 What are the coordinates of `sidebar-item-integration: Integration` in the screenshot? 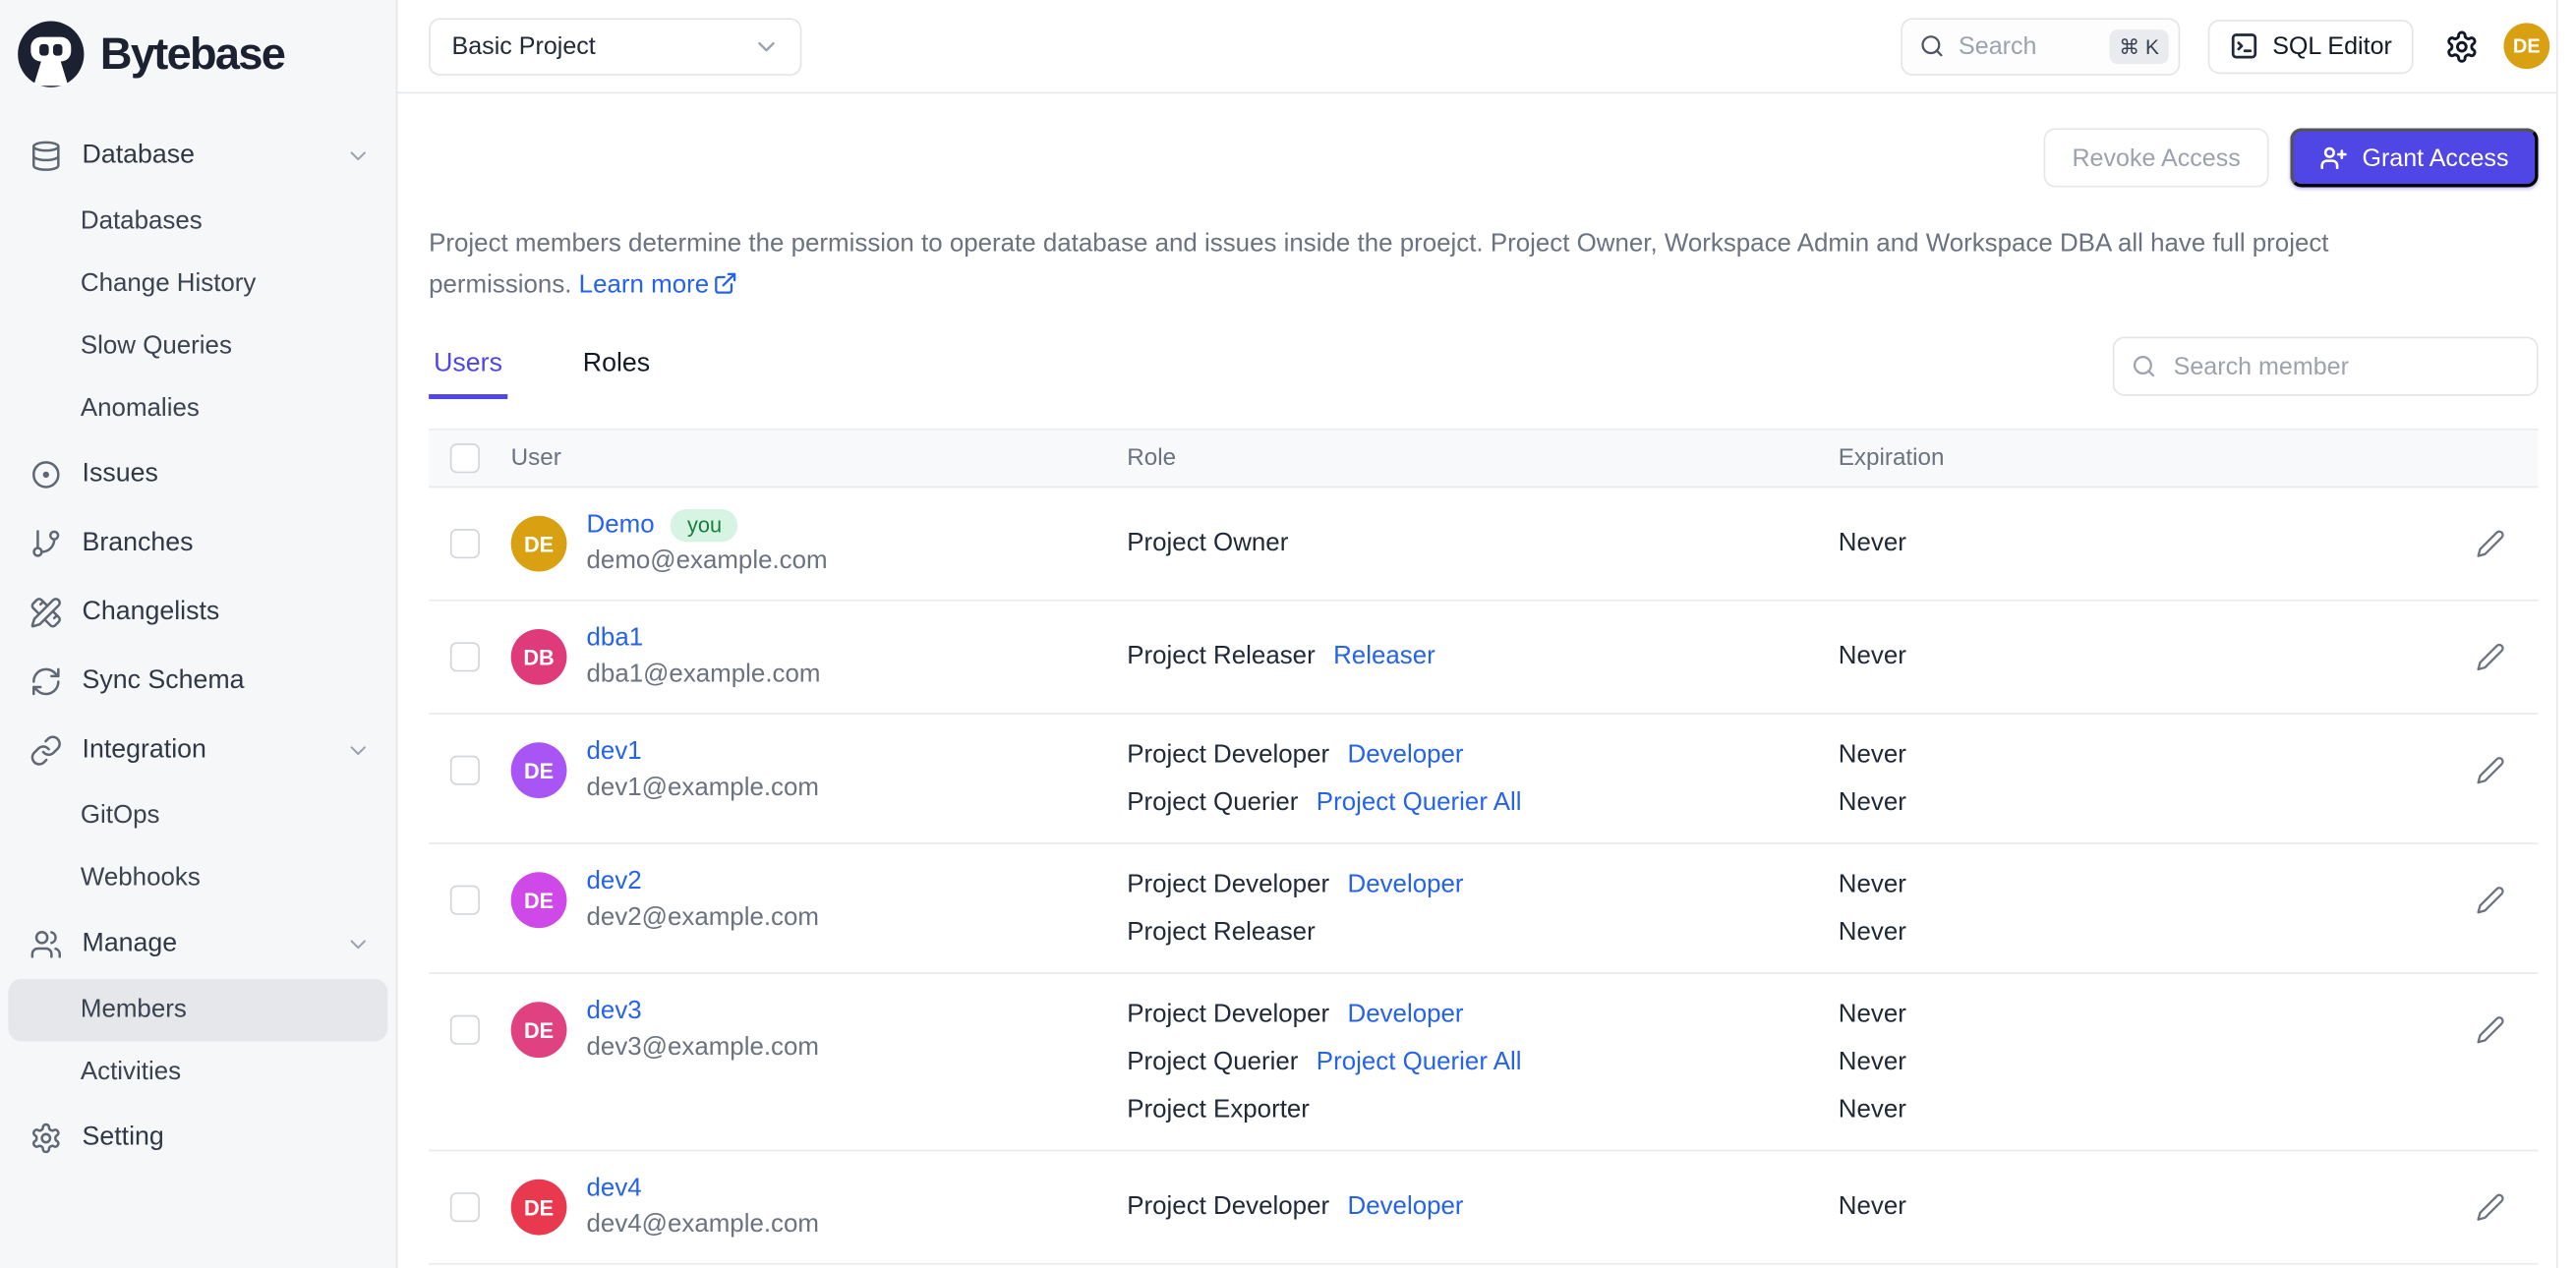 It's located at (197, 751).